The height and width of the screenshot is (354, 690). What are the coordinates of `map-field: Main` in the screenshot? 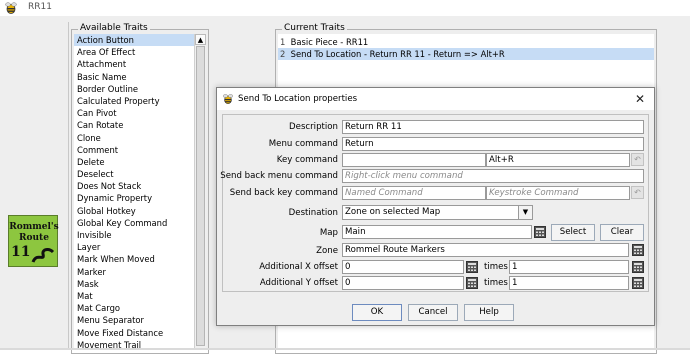 It's located at (437, 232).